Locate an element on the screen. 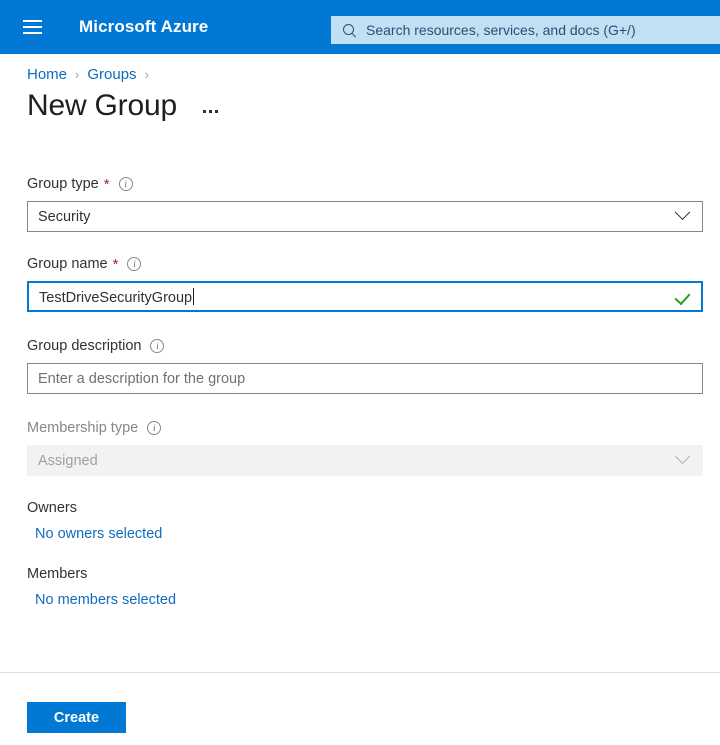 The width and height of the screenshot is (720, 745). breadcrumb-item-groups: Groups is located at coordinates (111, 74).